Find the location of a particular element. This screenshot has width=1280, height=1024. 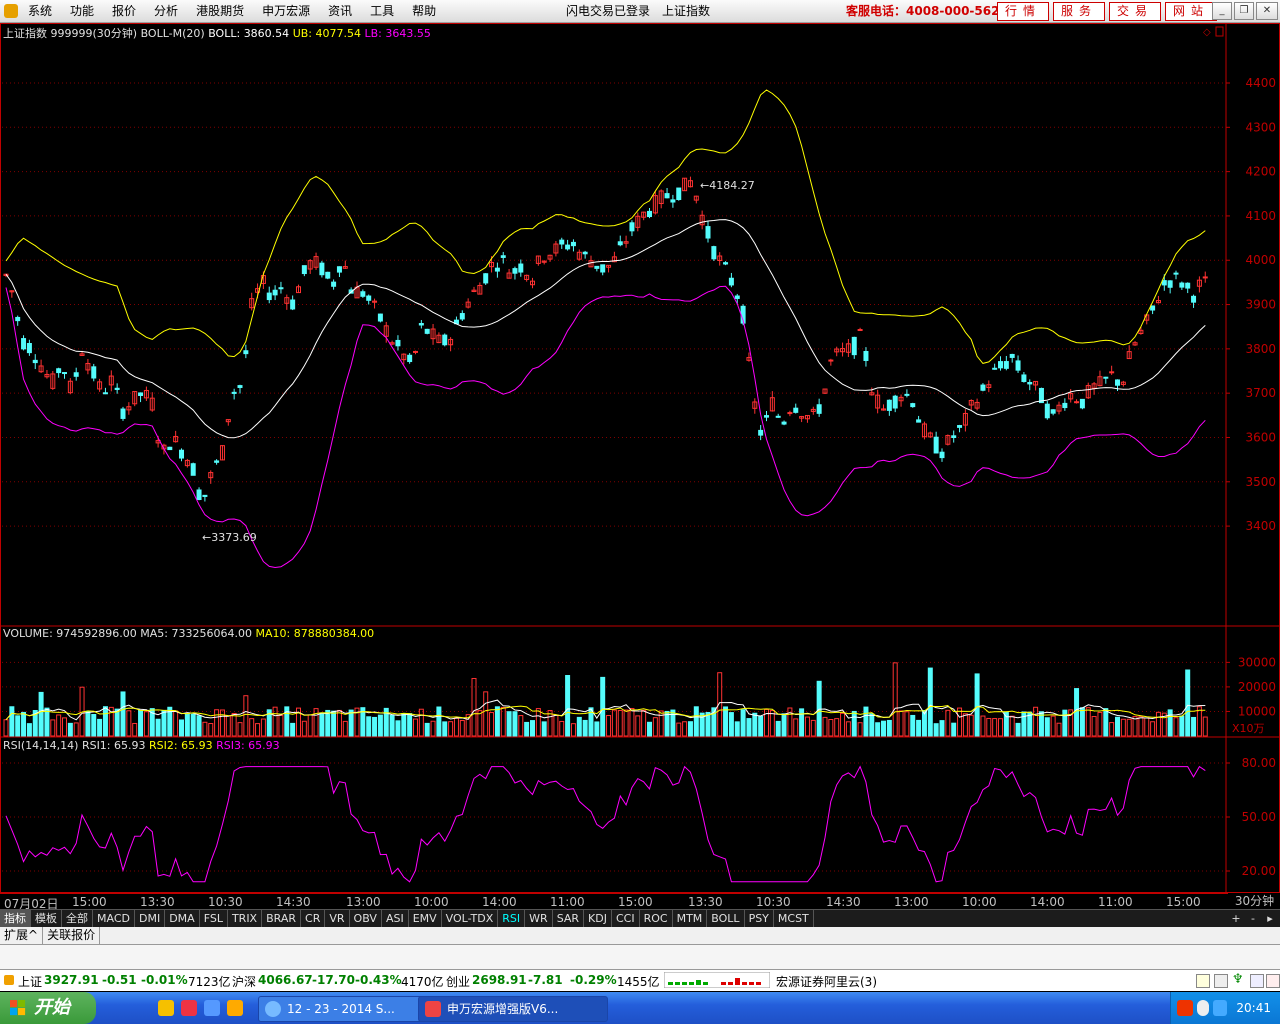

menu-item-4: 港股期货 is located at coordinates (220, 11).